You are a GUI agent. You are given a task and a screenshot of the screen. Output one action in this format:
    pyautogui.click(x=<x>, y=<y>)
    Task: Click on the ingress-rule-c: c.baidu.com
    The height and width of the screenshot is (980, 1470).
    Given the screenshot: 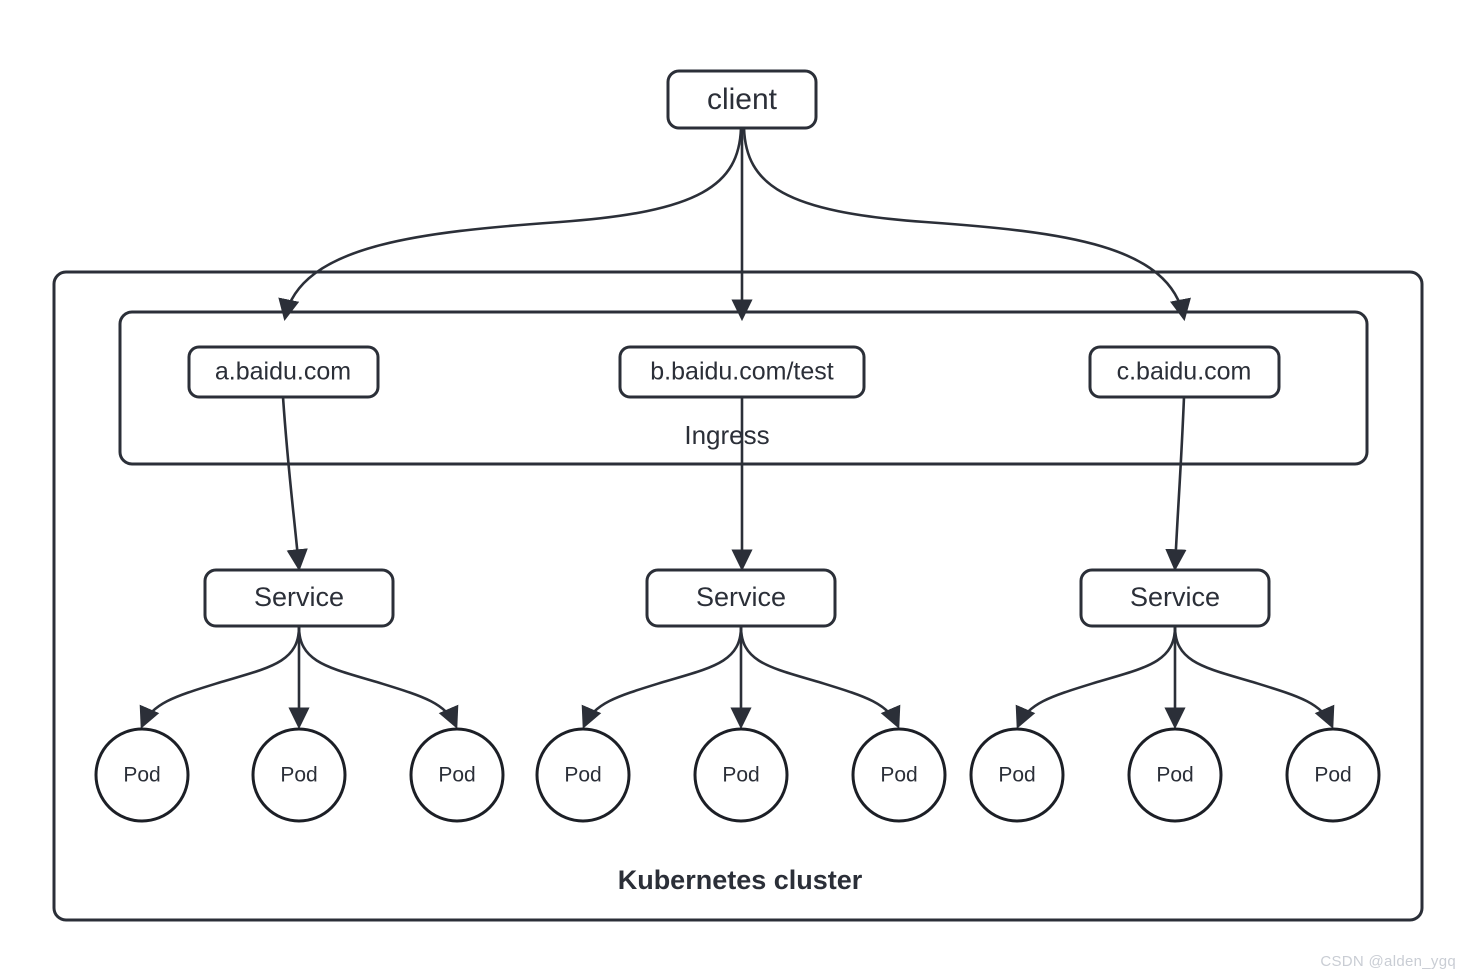 What is the action you would take?
    pyautogui.click(x=1184, y=372)
    